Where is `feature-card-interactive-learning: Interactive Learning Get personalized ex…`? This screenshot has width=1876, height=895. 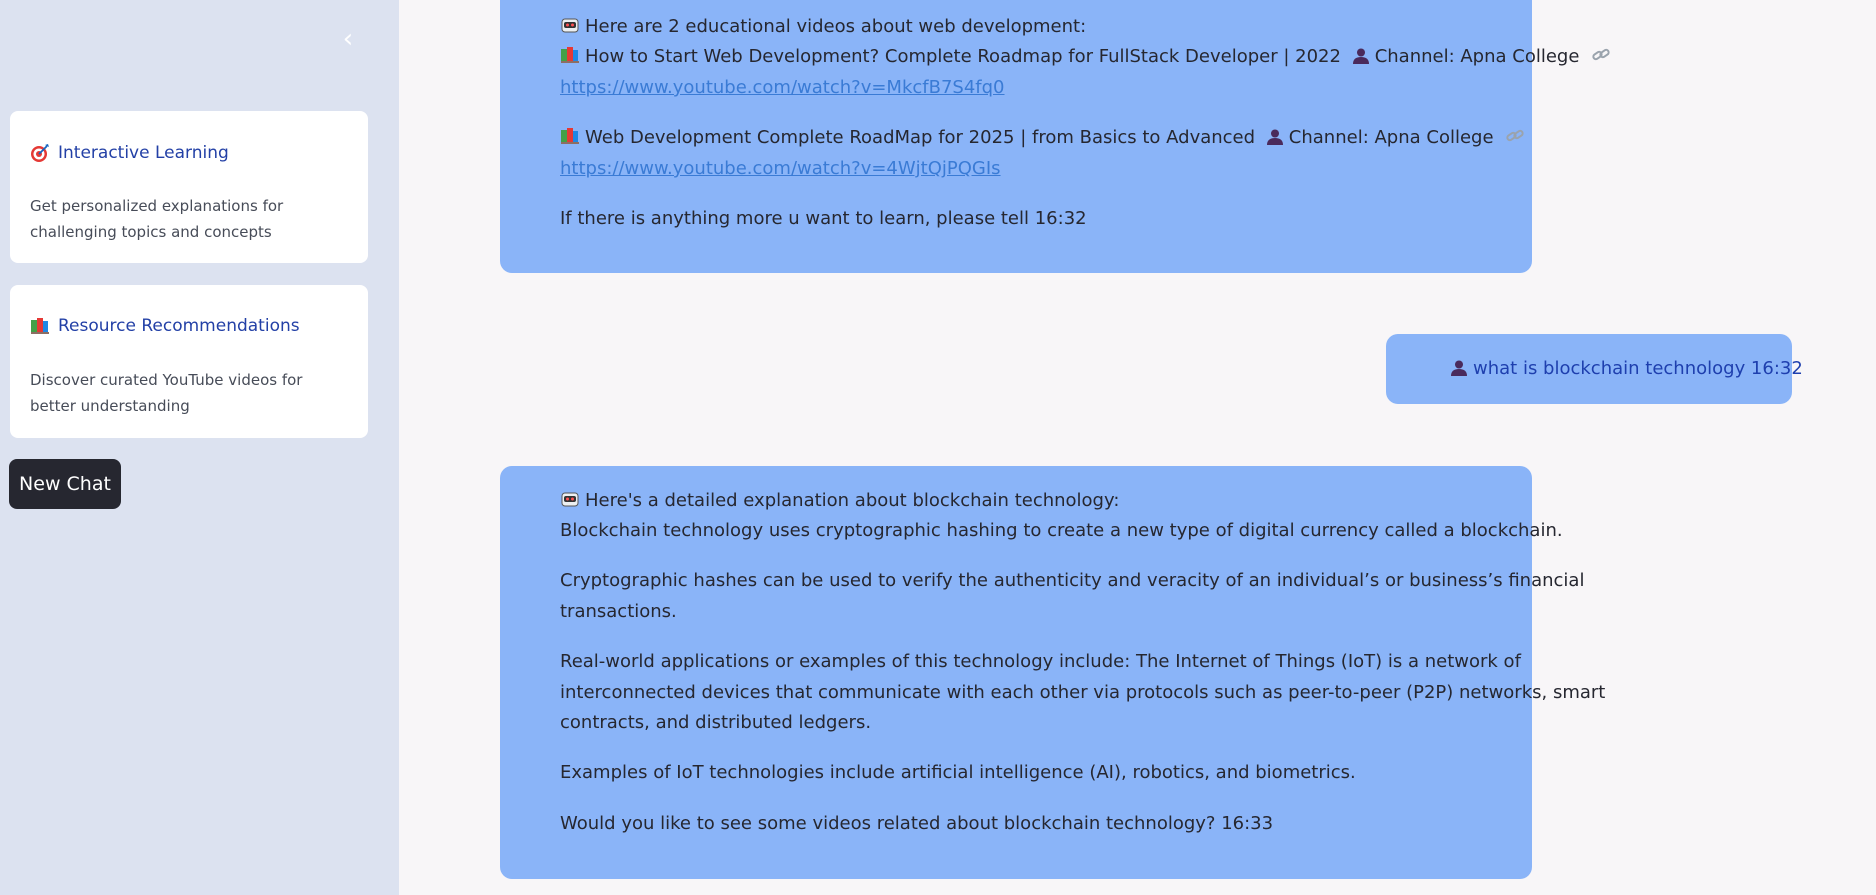
feature-card-interactive-learning: Interactive Learning Get personalized ex… is located at coordinates (189, 187).